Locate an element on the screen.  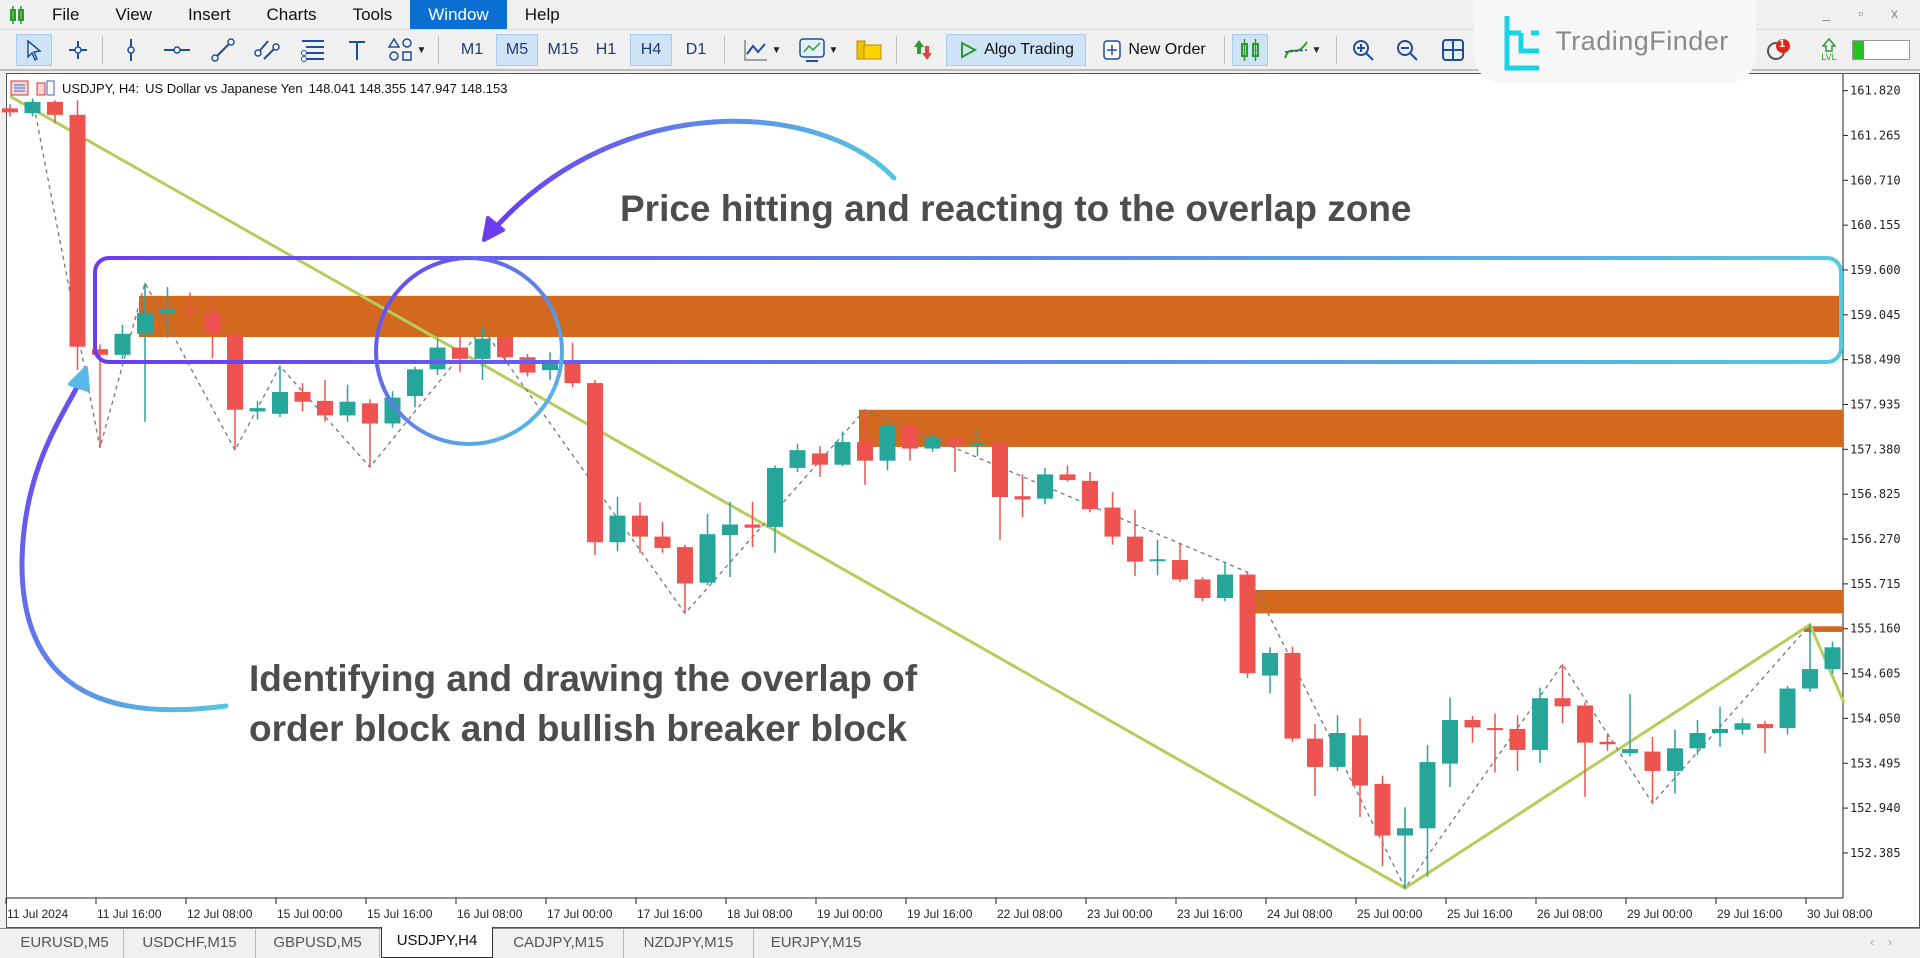
logo-text: TradingFinder is located at coordinates (1642, 41).